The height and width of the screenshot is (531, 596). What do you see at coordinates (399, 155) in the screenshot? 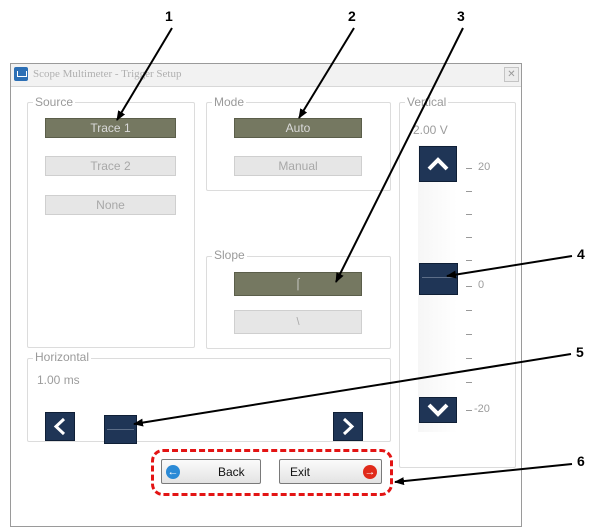
I see `callout-3-arrow` at bounding box center [399, 155].